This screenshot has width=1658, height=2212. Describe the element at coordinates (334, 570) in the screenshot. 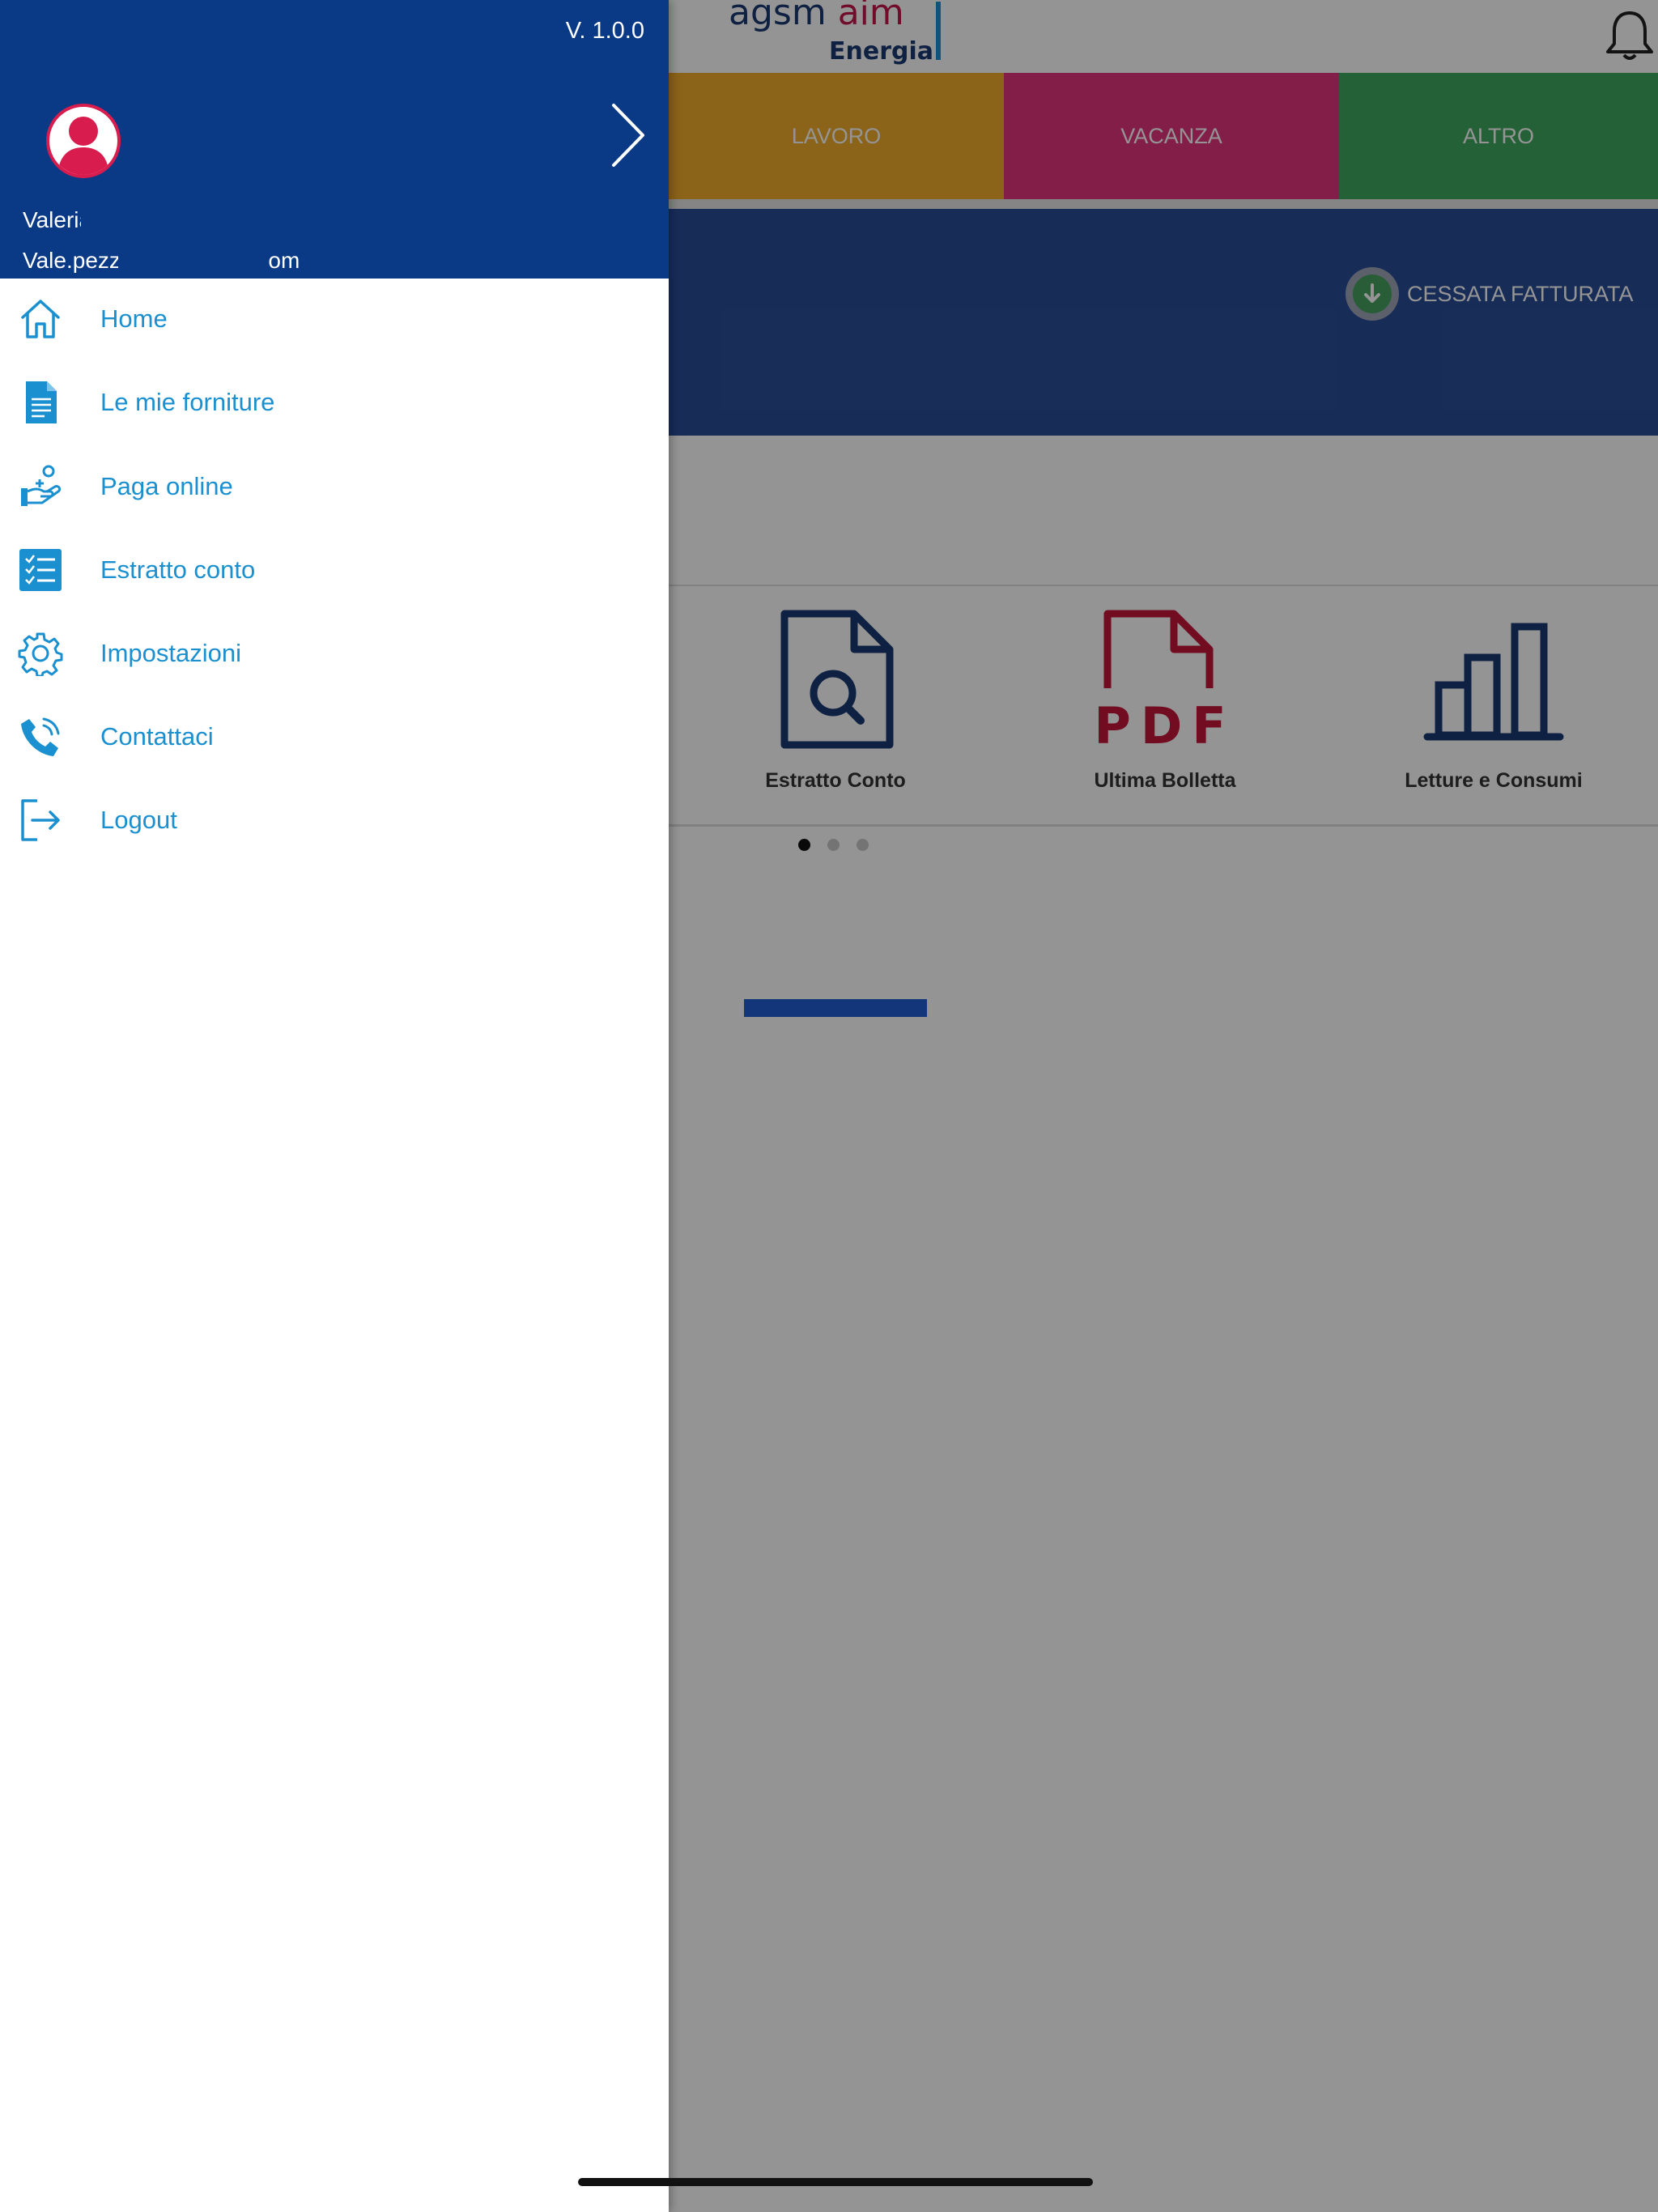

I see `menu-item-estratto-conto: Estratto conto` at that location.